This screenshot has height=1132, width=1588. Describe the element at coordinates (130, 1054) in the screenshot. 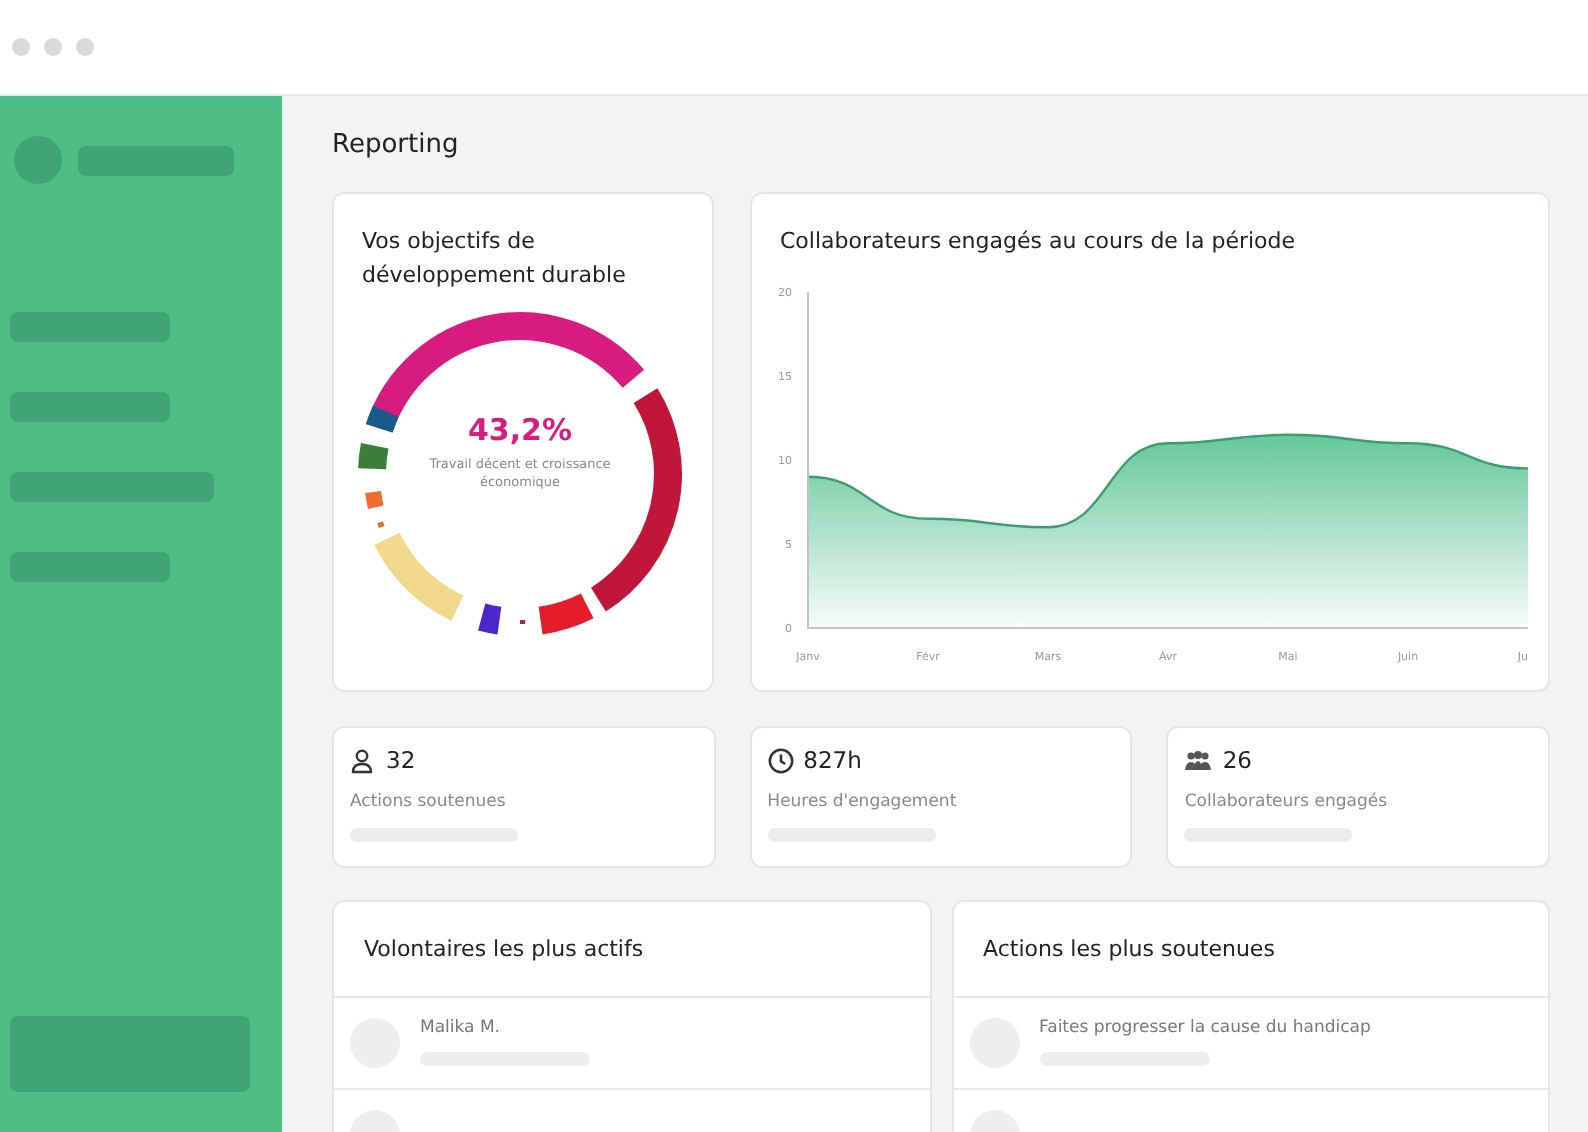

I see `button-placeholder` at that location.